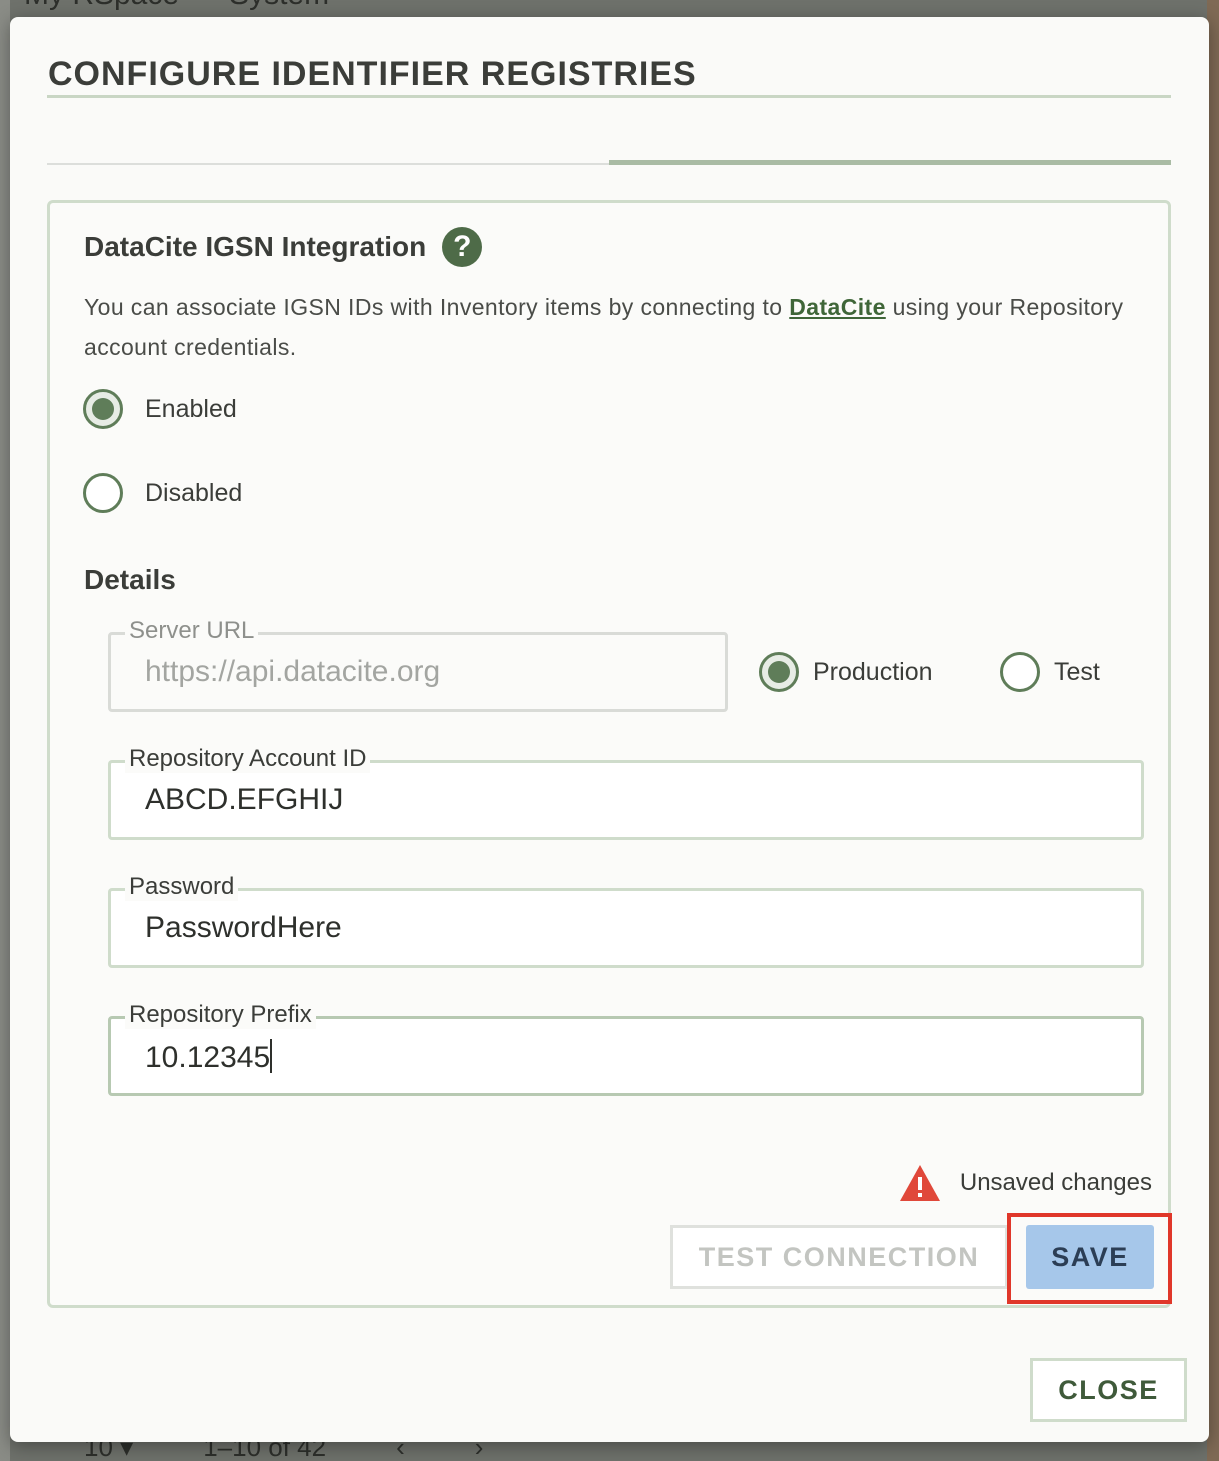 This screenshot has height=1461, width=1219. Describe the element at coordinates (101, 9) in the screenshot. I see `background-nav-item: My RSpace` at that location.